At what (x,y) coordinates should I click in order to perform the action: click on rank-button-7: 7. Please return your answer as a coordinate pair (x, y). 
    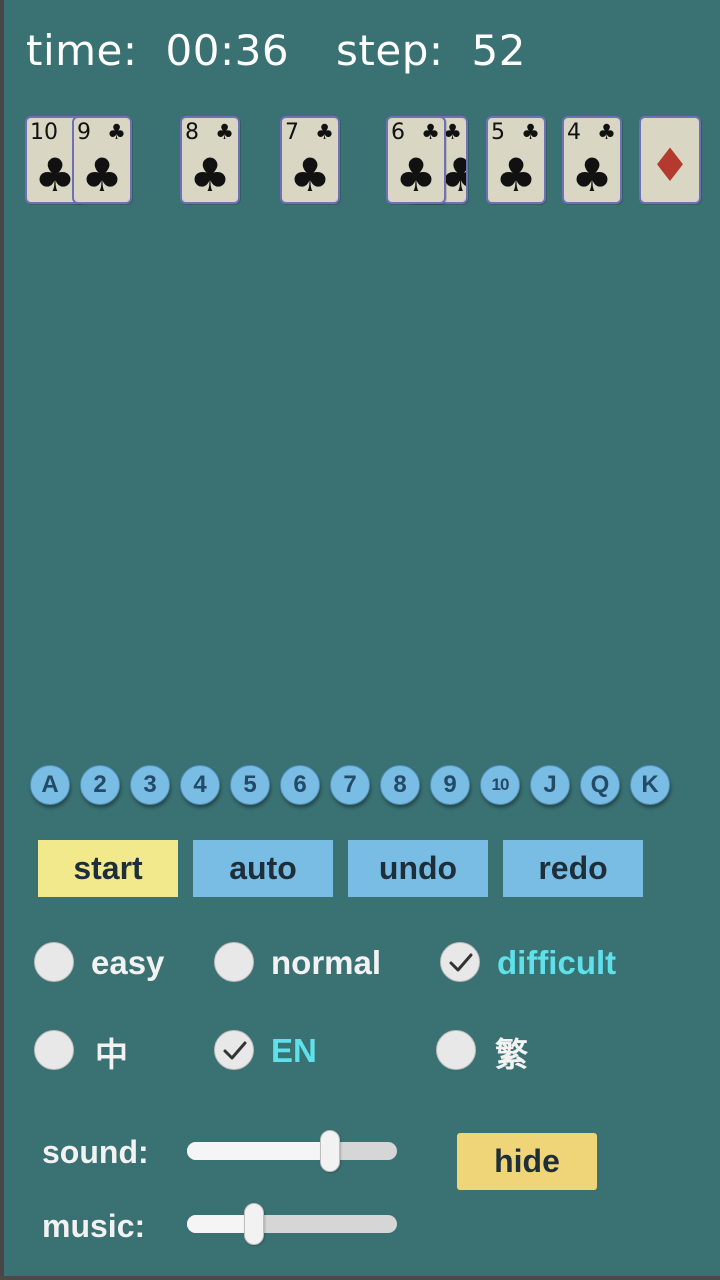
    Looking at the image, I should click on (350, 785).